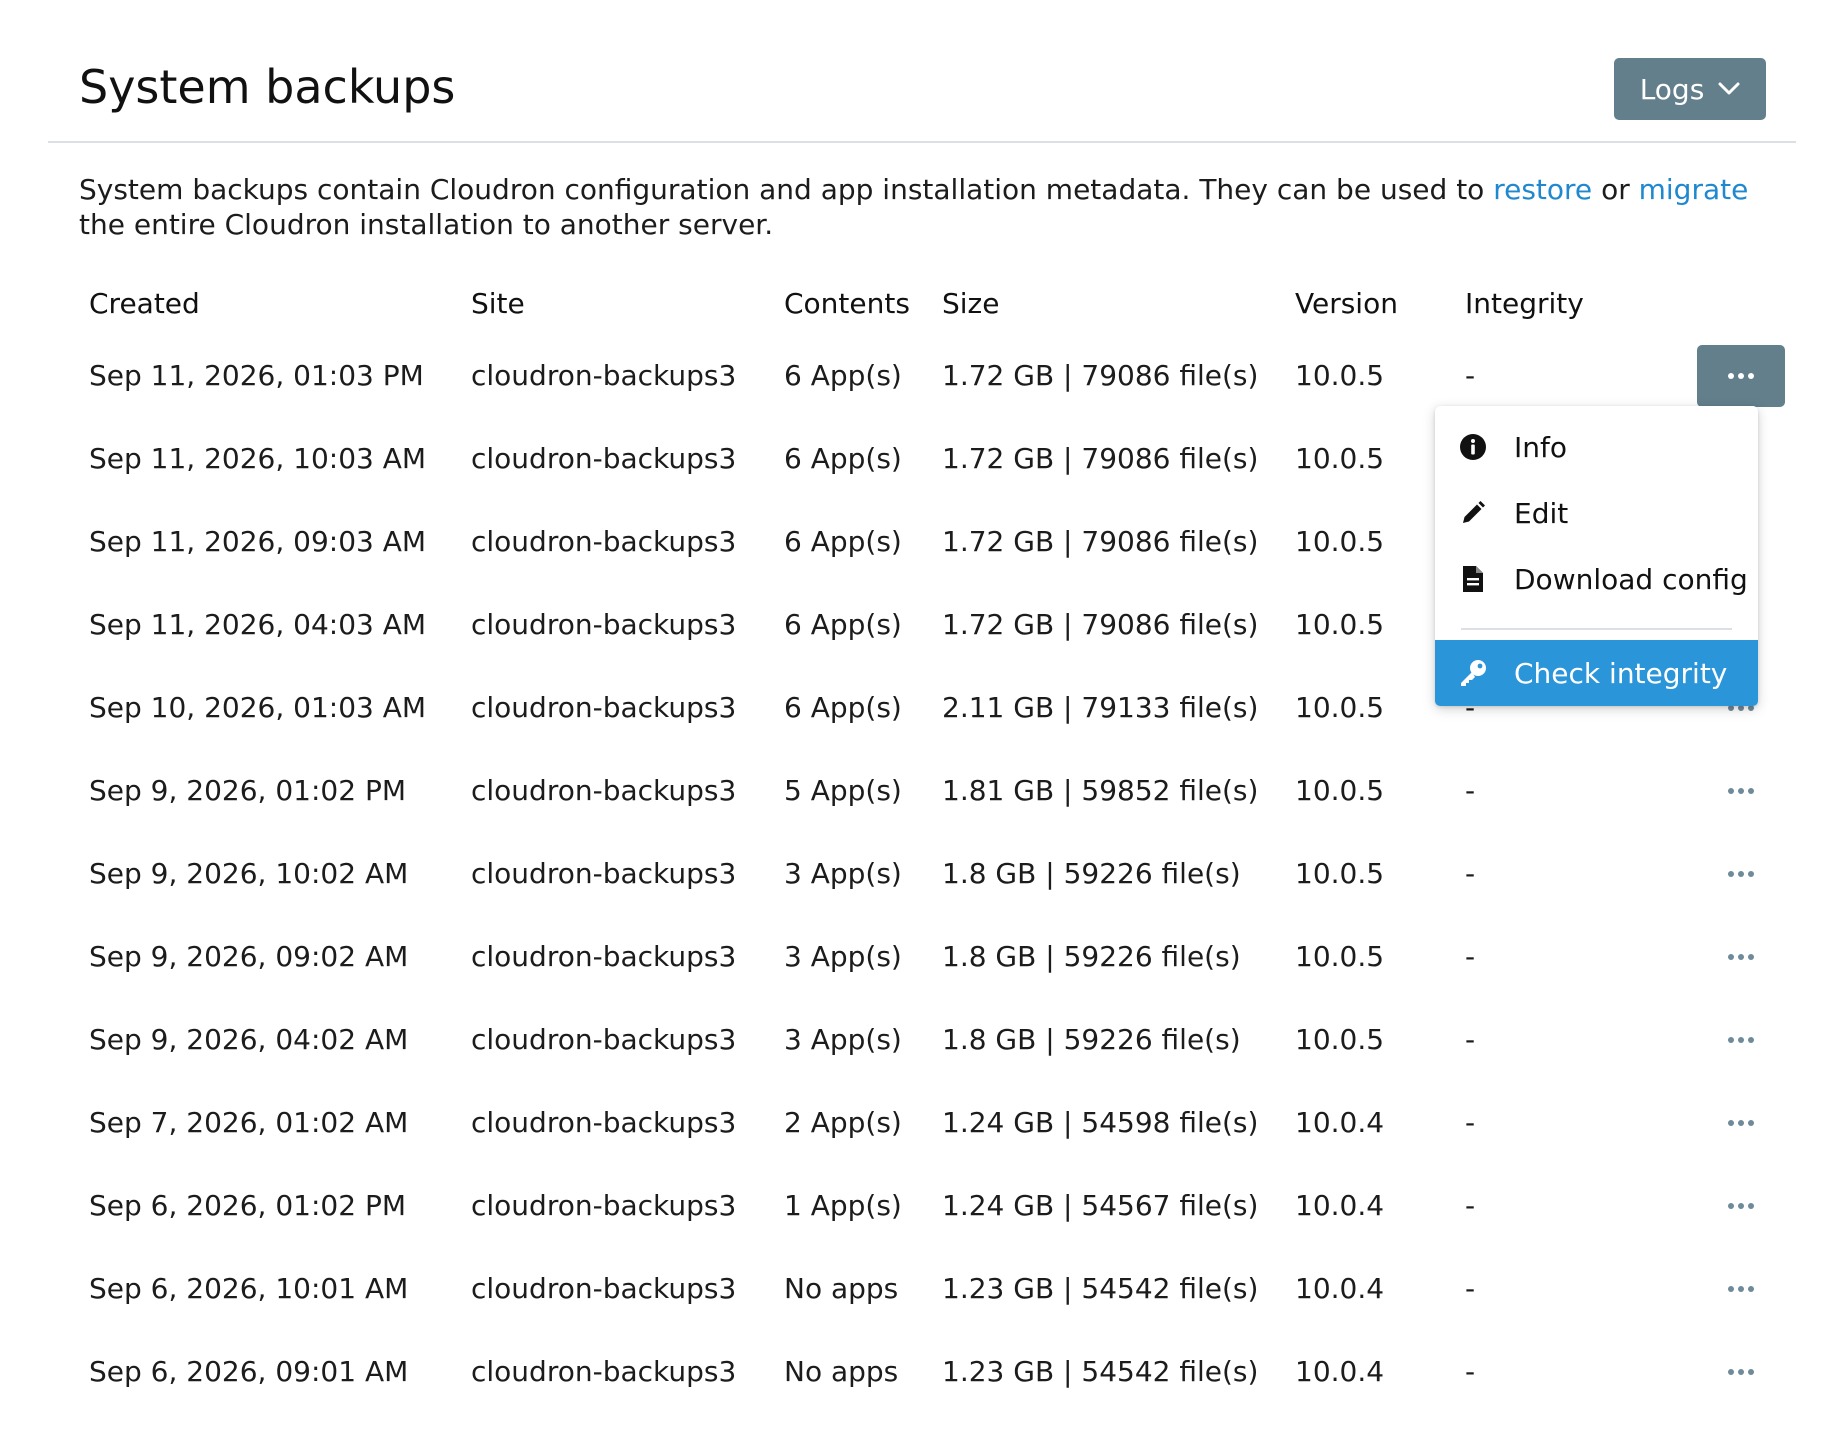  Describe the element at coordinates (249, 1371) in the screenshot. I see `cell-created: Sep 6, 2026, 09:01 AM` at that location.